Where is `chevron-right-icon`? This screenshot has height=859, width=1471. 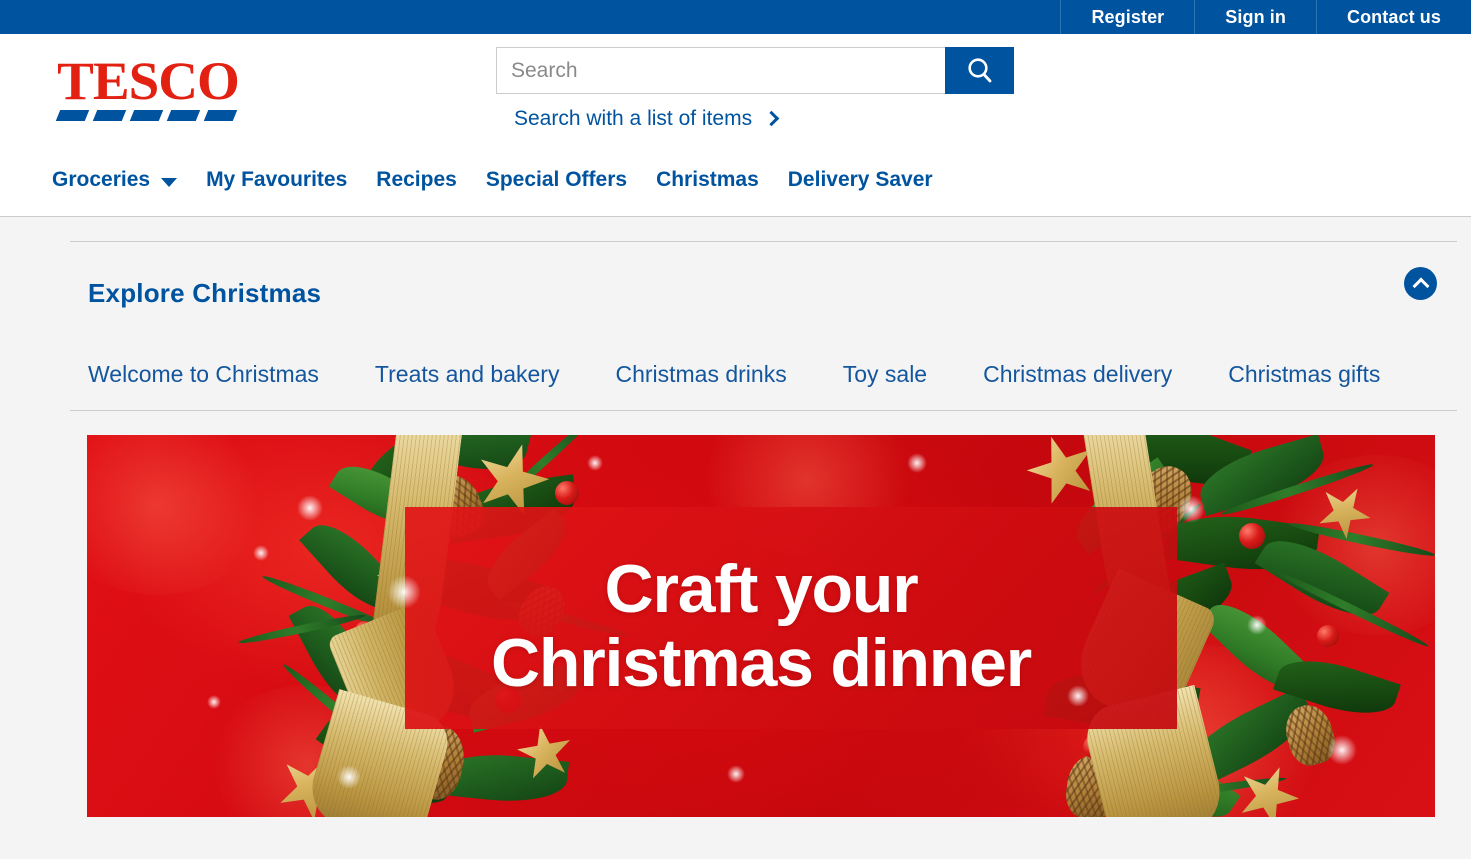 chevron-right-icon is located at coordinates (771, 118).